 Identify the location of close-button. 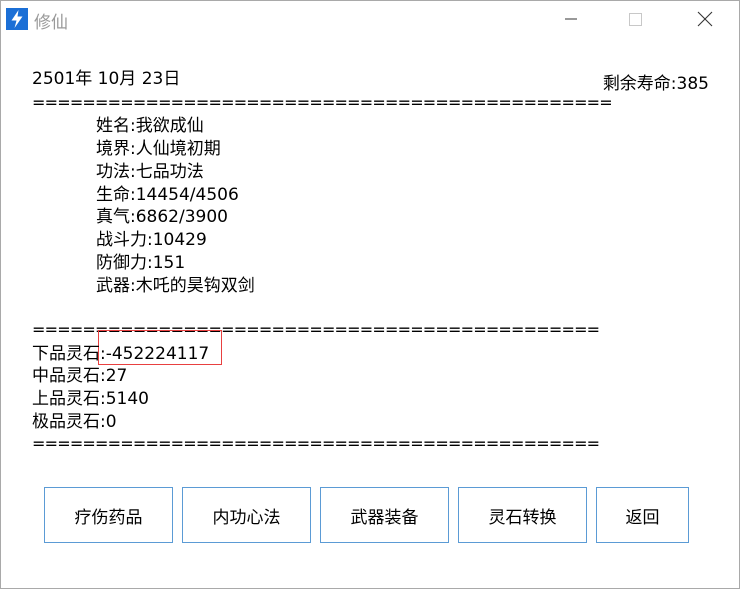
(705, 19).